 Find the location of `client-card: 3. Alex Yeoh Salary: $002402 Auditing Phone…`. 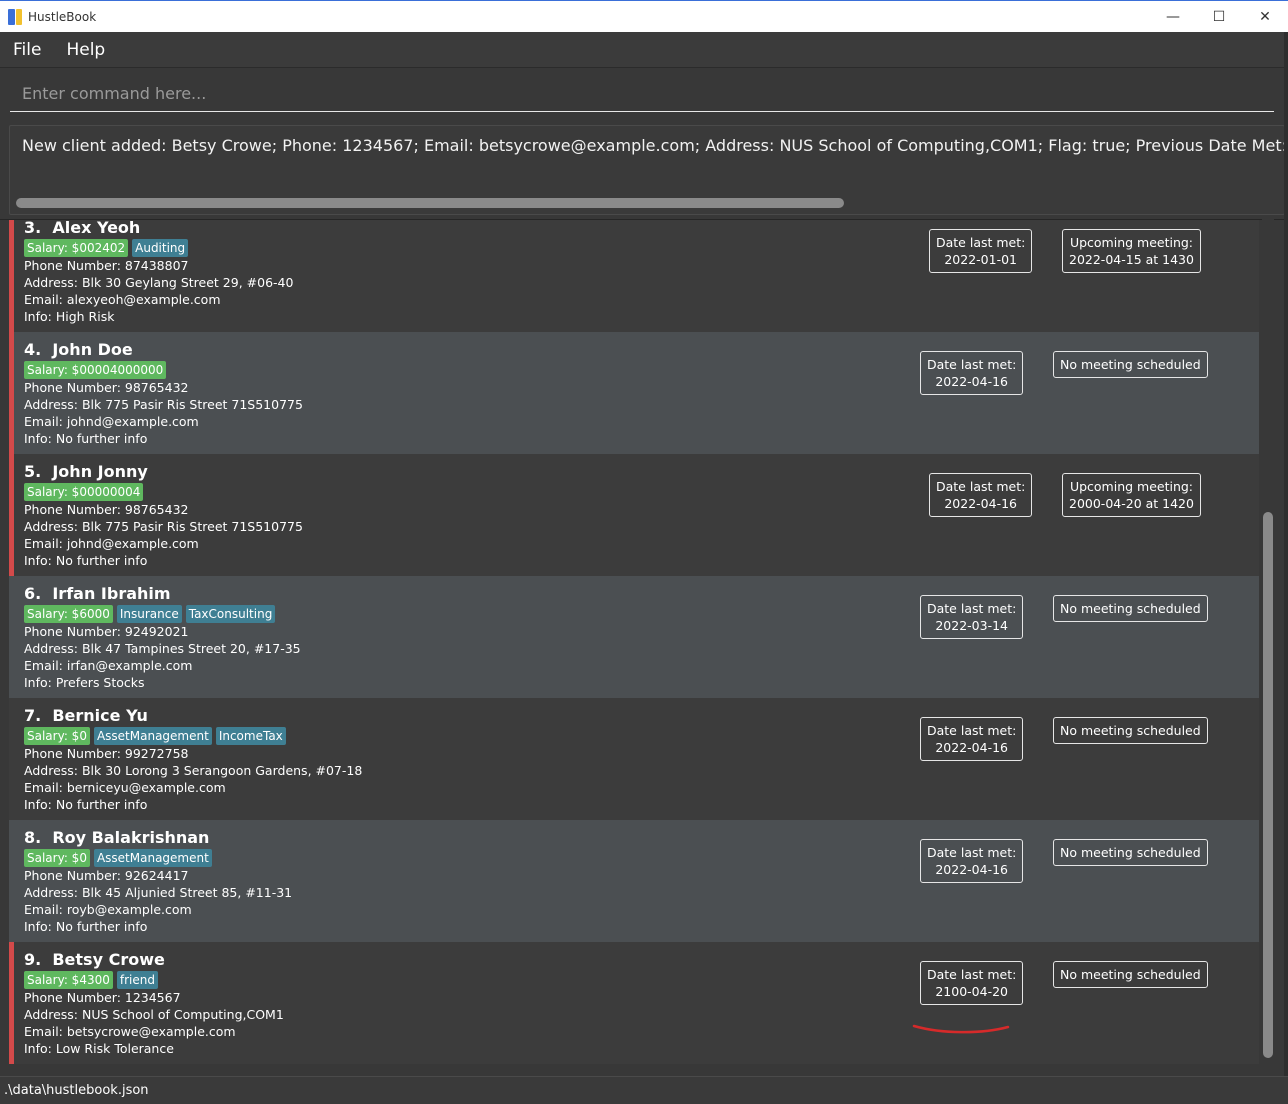

client-card: 3. Alex Yeoh Salary: $002402 Auditing Phone… is located at coordinates (634, 276).